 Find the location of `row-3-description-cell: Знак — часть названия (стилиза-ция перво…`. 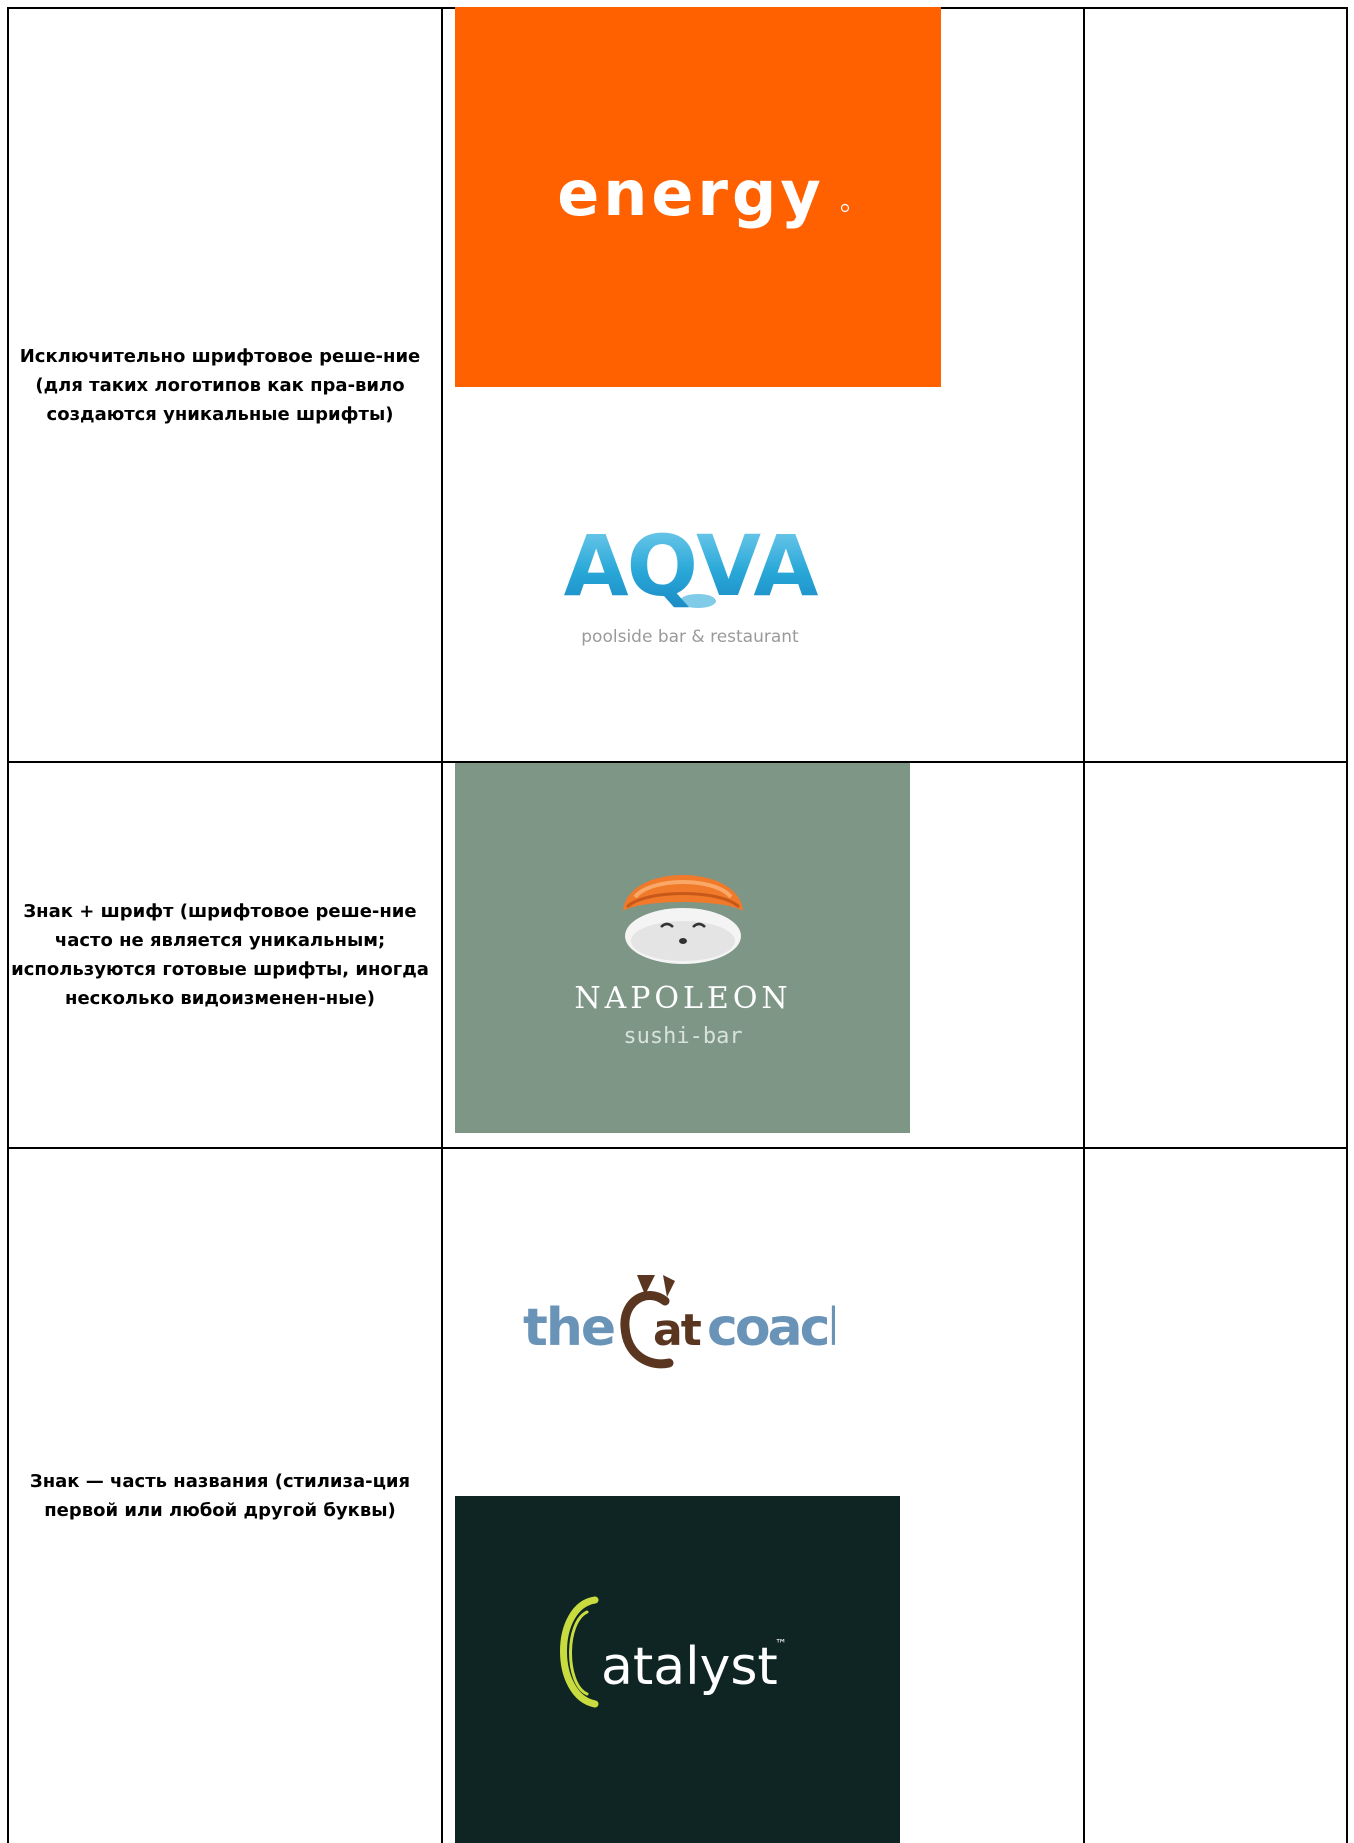

row-3-description-cell: Знак — часть названия (стилиза-ция перво… is located at coordinates (220, 1496).